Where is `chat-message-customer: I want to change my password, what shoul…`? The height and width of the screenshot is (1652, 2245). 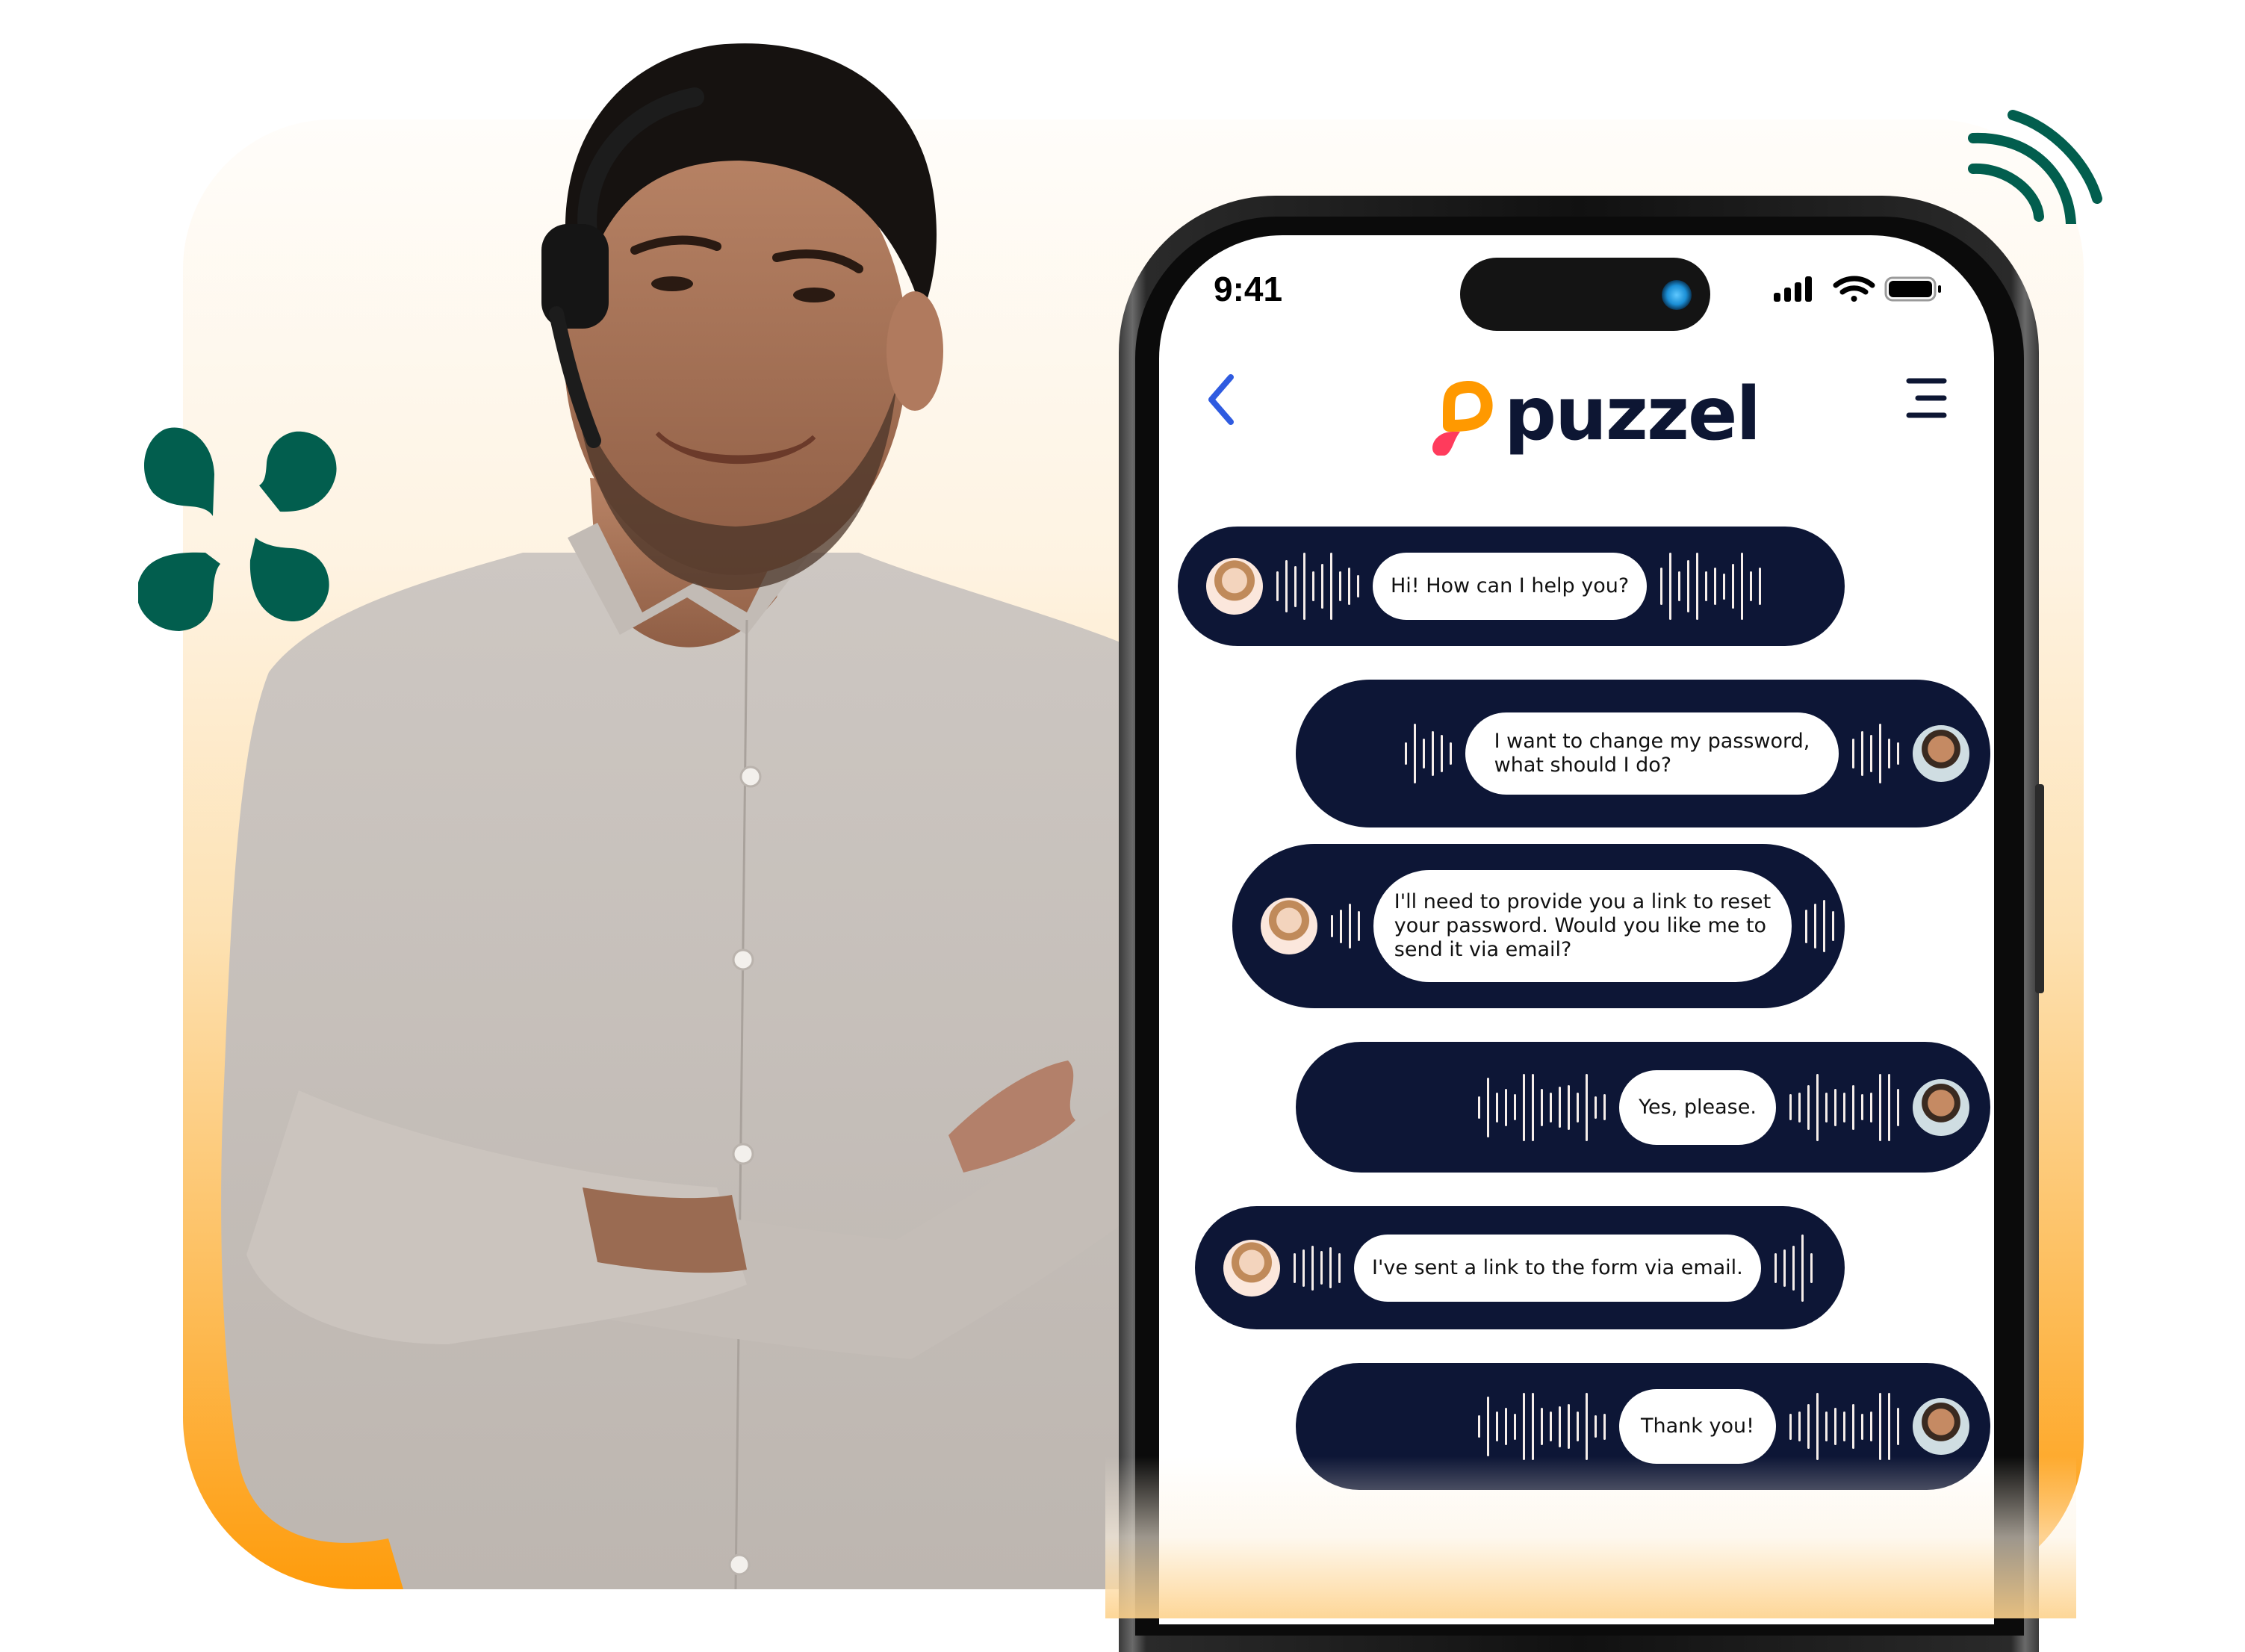
chat-message-customer: I want to change my password, what shoul… is located at coordinates (1643, 753).